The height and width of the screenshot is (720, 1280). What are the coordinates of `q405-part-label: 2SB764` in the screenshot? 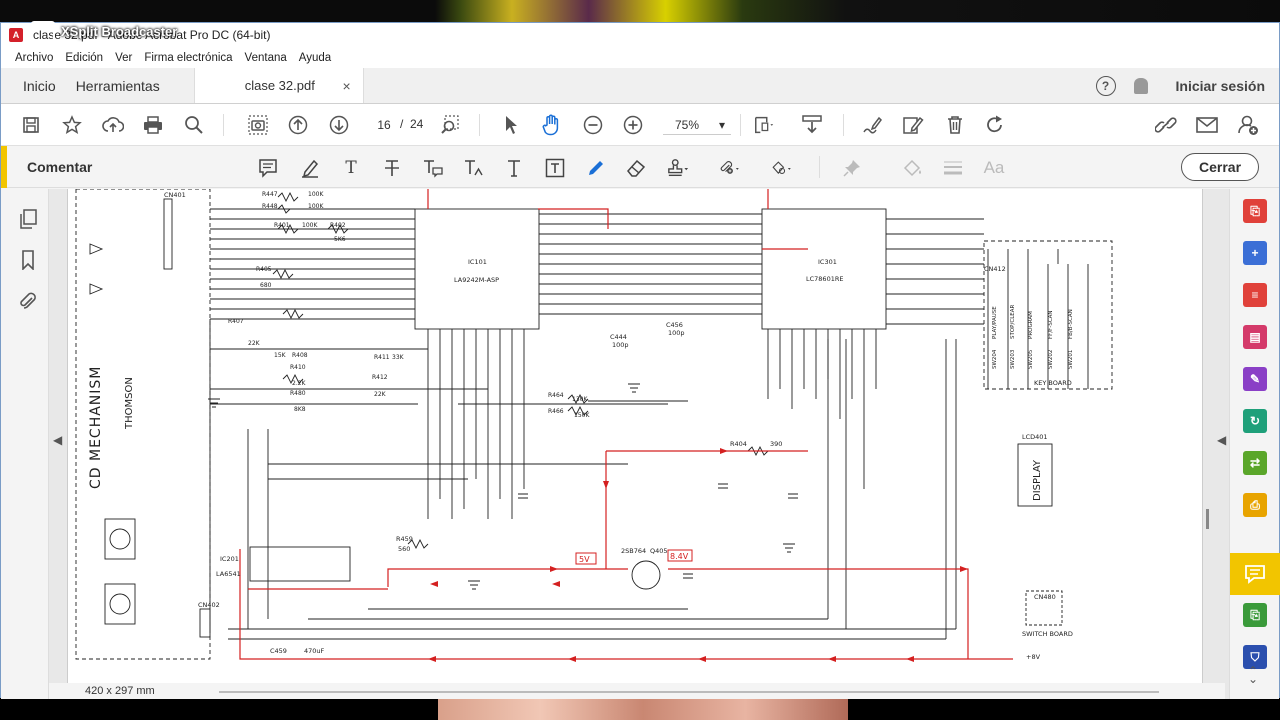 It's located at (633, 551).